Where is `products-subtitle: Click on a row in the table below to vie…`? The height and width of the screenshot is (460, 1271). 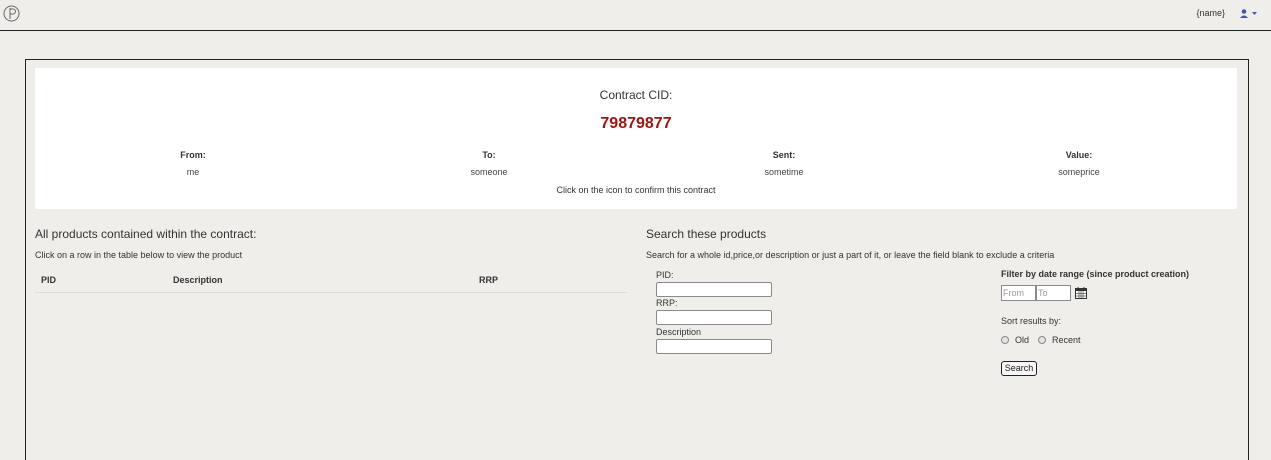
products-subtitle: Click on a row in the table below to vie… is located at coordinates (139, 255).